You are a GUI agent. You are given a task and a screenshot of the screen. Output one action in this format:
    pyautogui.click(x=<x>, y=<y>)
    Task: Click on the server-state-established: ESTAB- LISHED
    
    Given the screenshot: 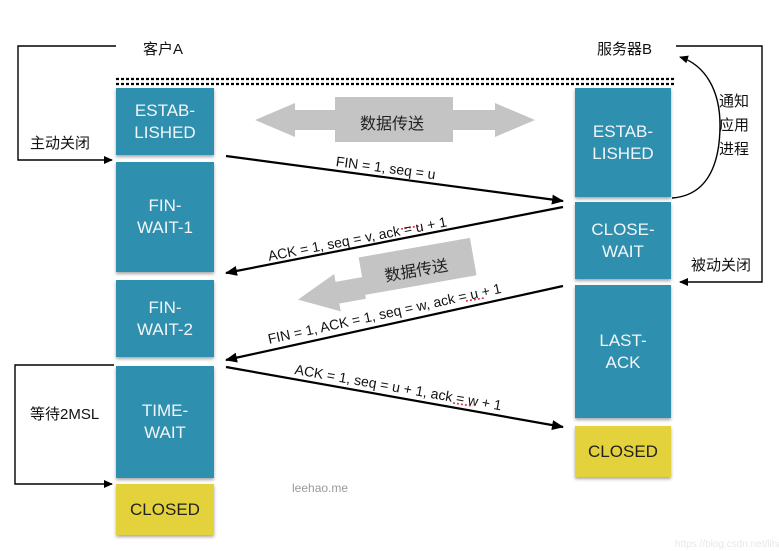 What is the action you would take?
    pyautogui.click(x=623, y=142)
    